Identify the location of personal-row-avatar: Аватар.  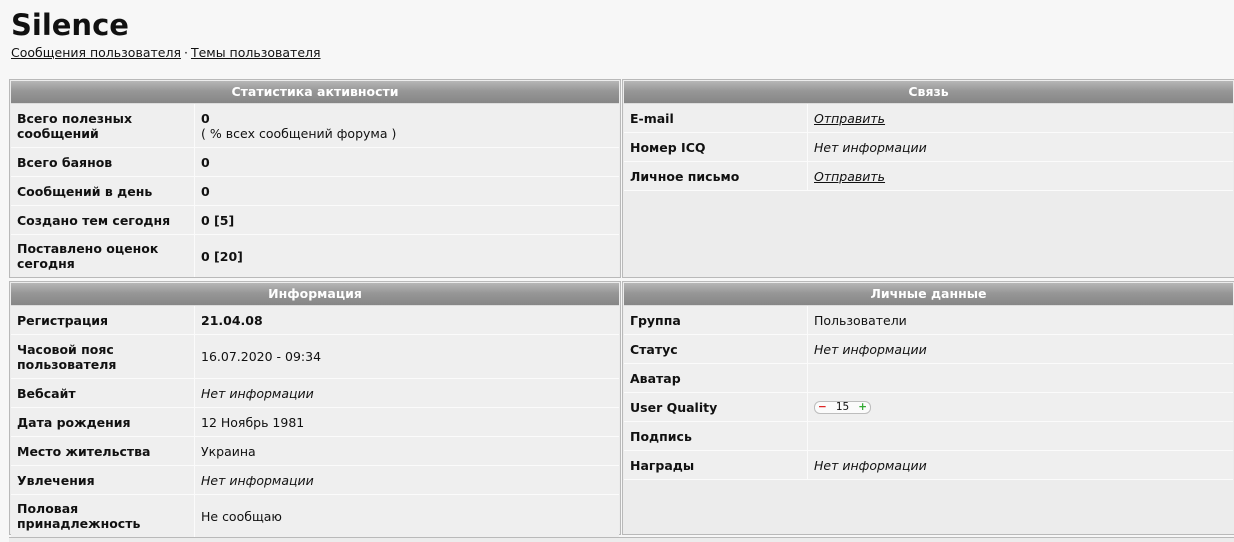
(928, 378).